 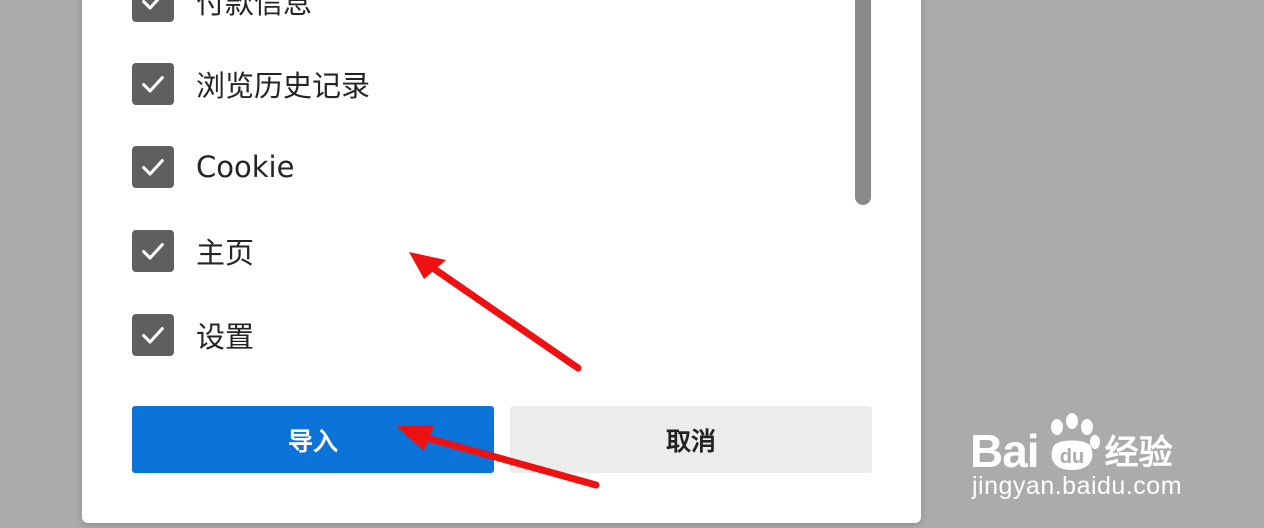 I want to click on watermark-domain: jingyan.baidu.com, so click(x=1077, y=486).